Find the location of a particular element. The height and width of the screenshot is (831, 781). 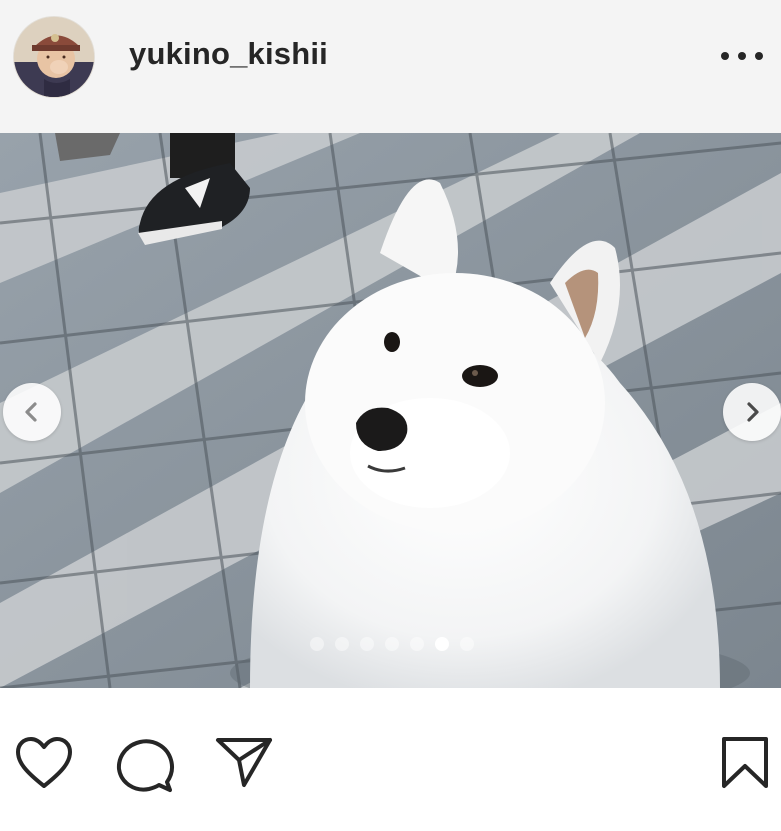

comment-button is located at coordinates (145, 767).